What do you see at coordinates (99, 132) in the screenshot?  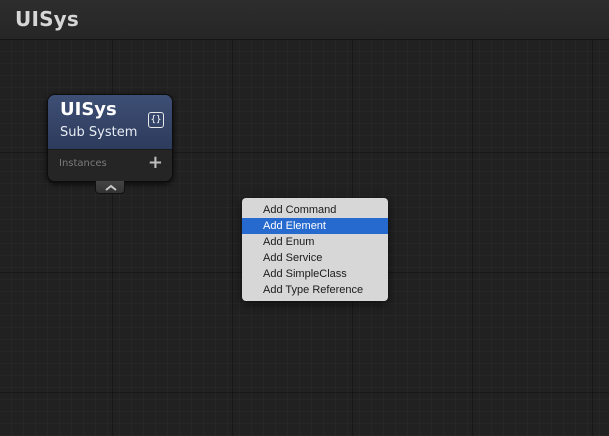 I see `node-subtitle: Sub System` at bounding box center [99, 132].